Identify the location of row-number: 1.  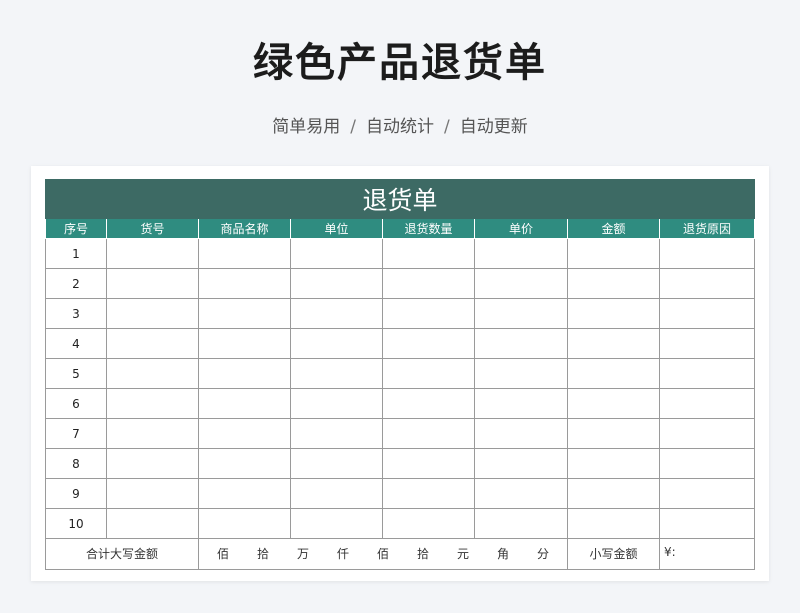
(76, 253).